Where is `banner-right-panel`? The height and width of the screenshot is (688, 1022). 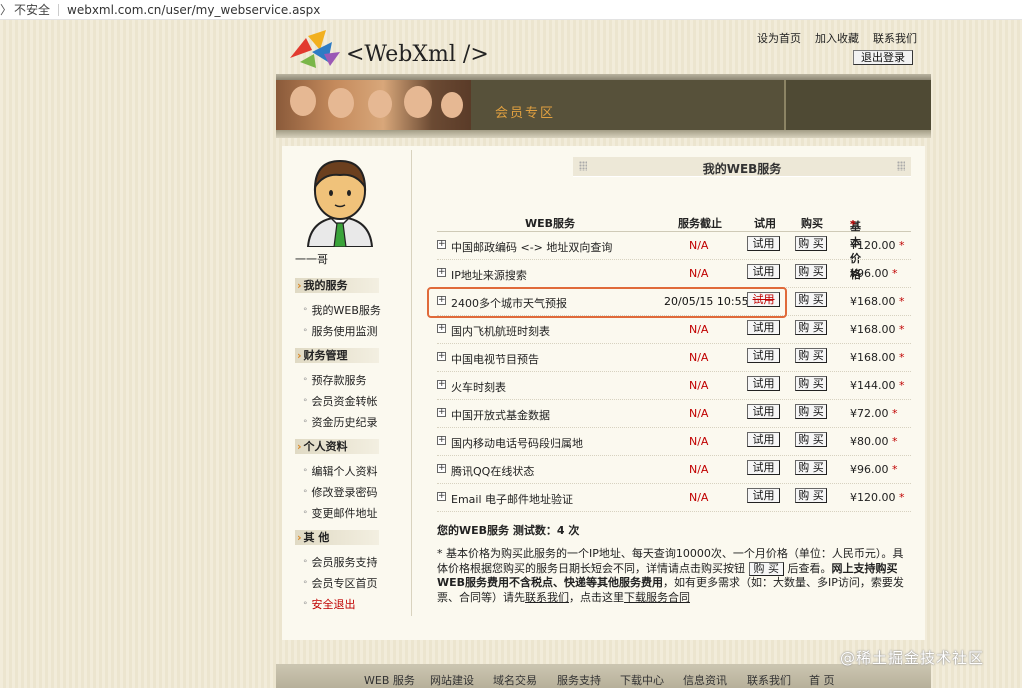 banner-right-panel is located at coordinates (857, 105).